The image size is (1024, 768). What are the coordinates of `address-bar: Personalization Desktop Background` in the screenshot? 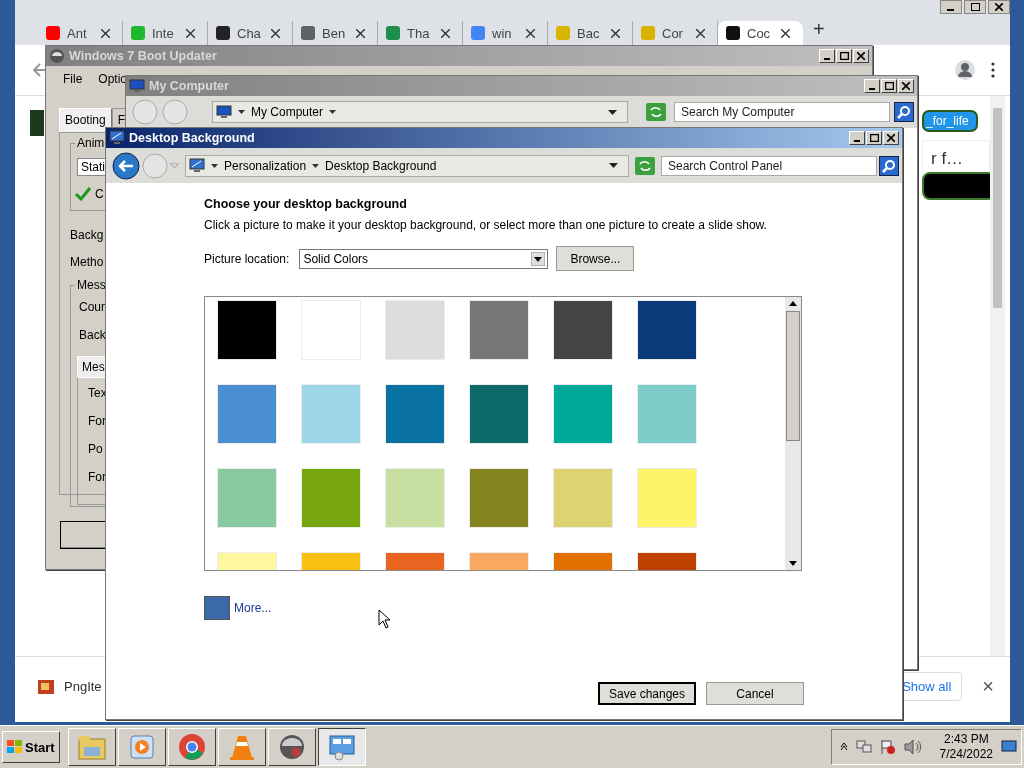 It's located at (407, 165).